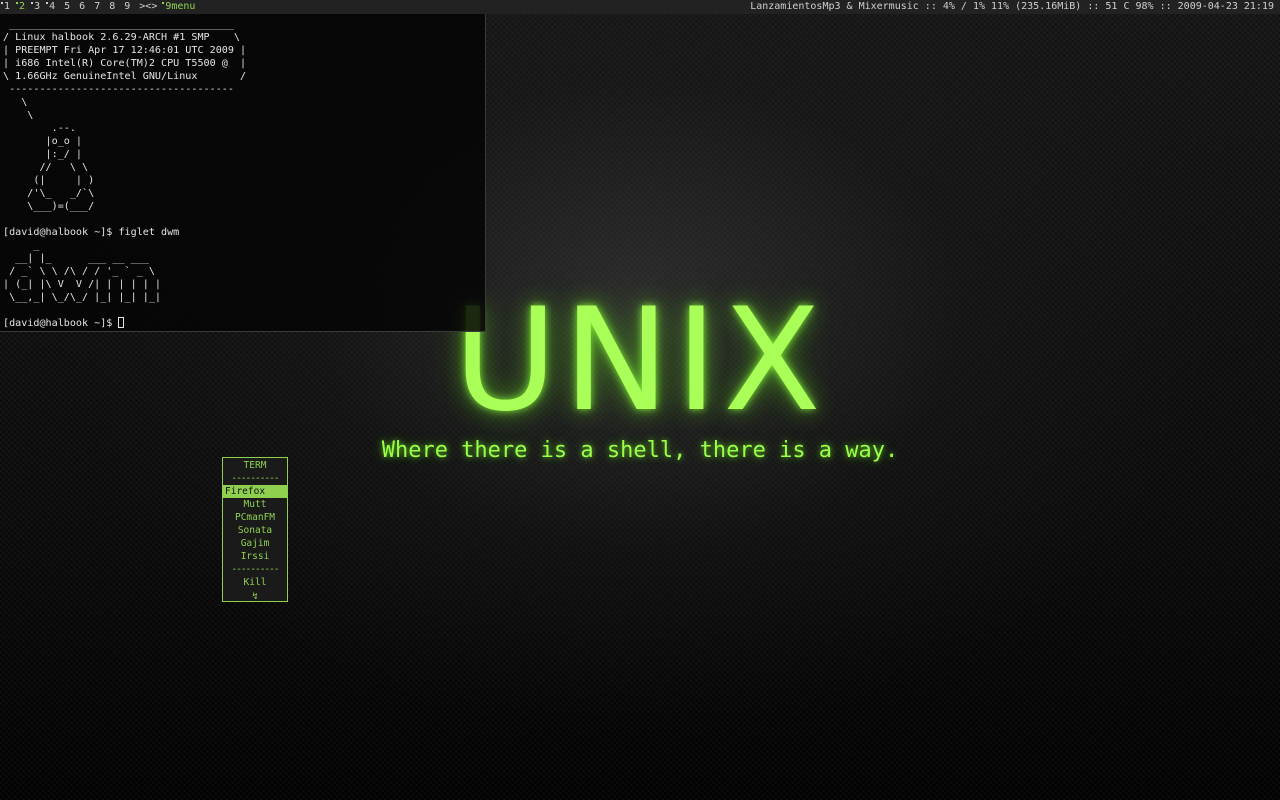 The width and height of the screenshot is (1280, 800). I want to click on terminal-line: |:_/ |, so click(43, 154).